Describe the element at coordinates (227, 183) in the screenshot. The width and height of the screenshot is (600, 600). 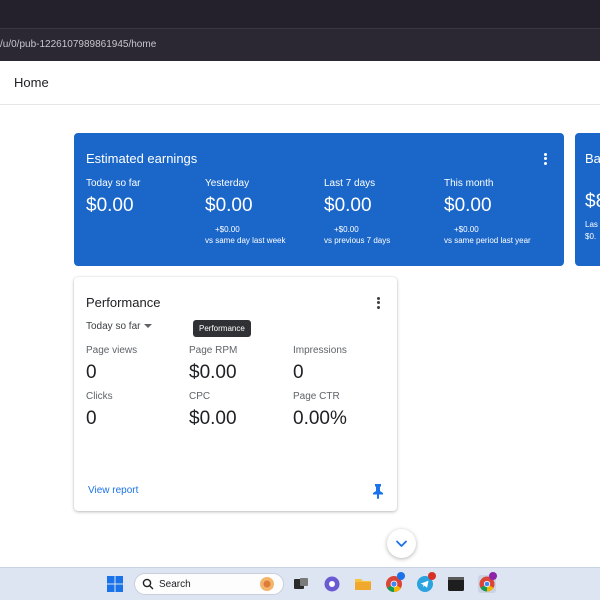
I see `metric-label: Yesterday` at that location.